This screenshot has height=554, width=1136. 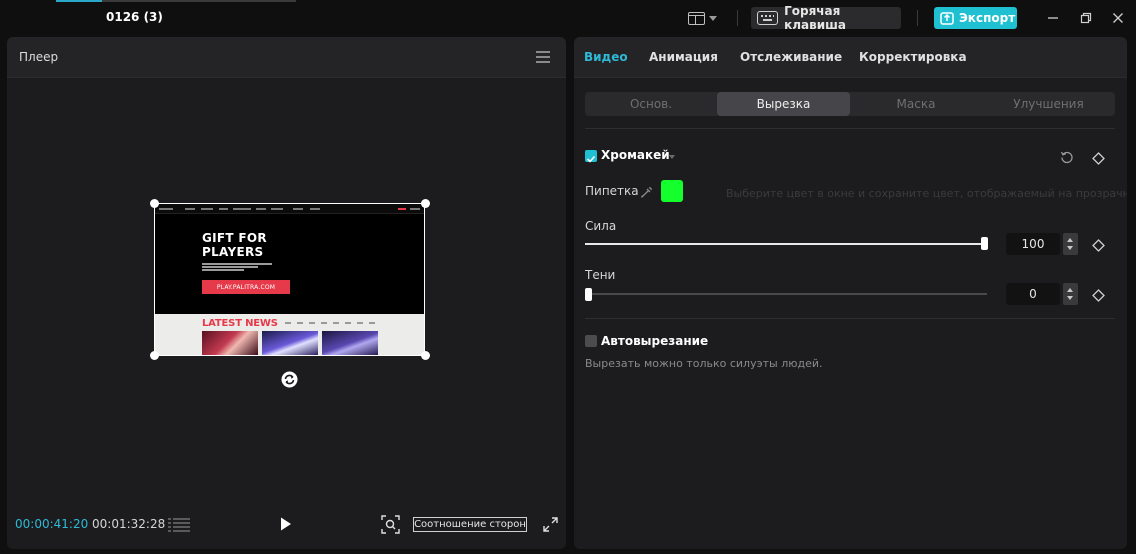 What do you see at coordinates (134, 17) in the screenshot?
I see `project-title: 0126 (3)` at bounding box center [134, 17].